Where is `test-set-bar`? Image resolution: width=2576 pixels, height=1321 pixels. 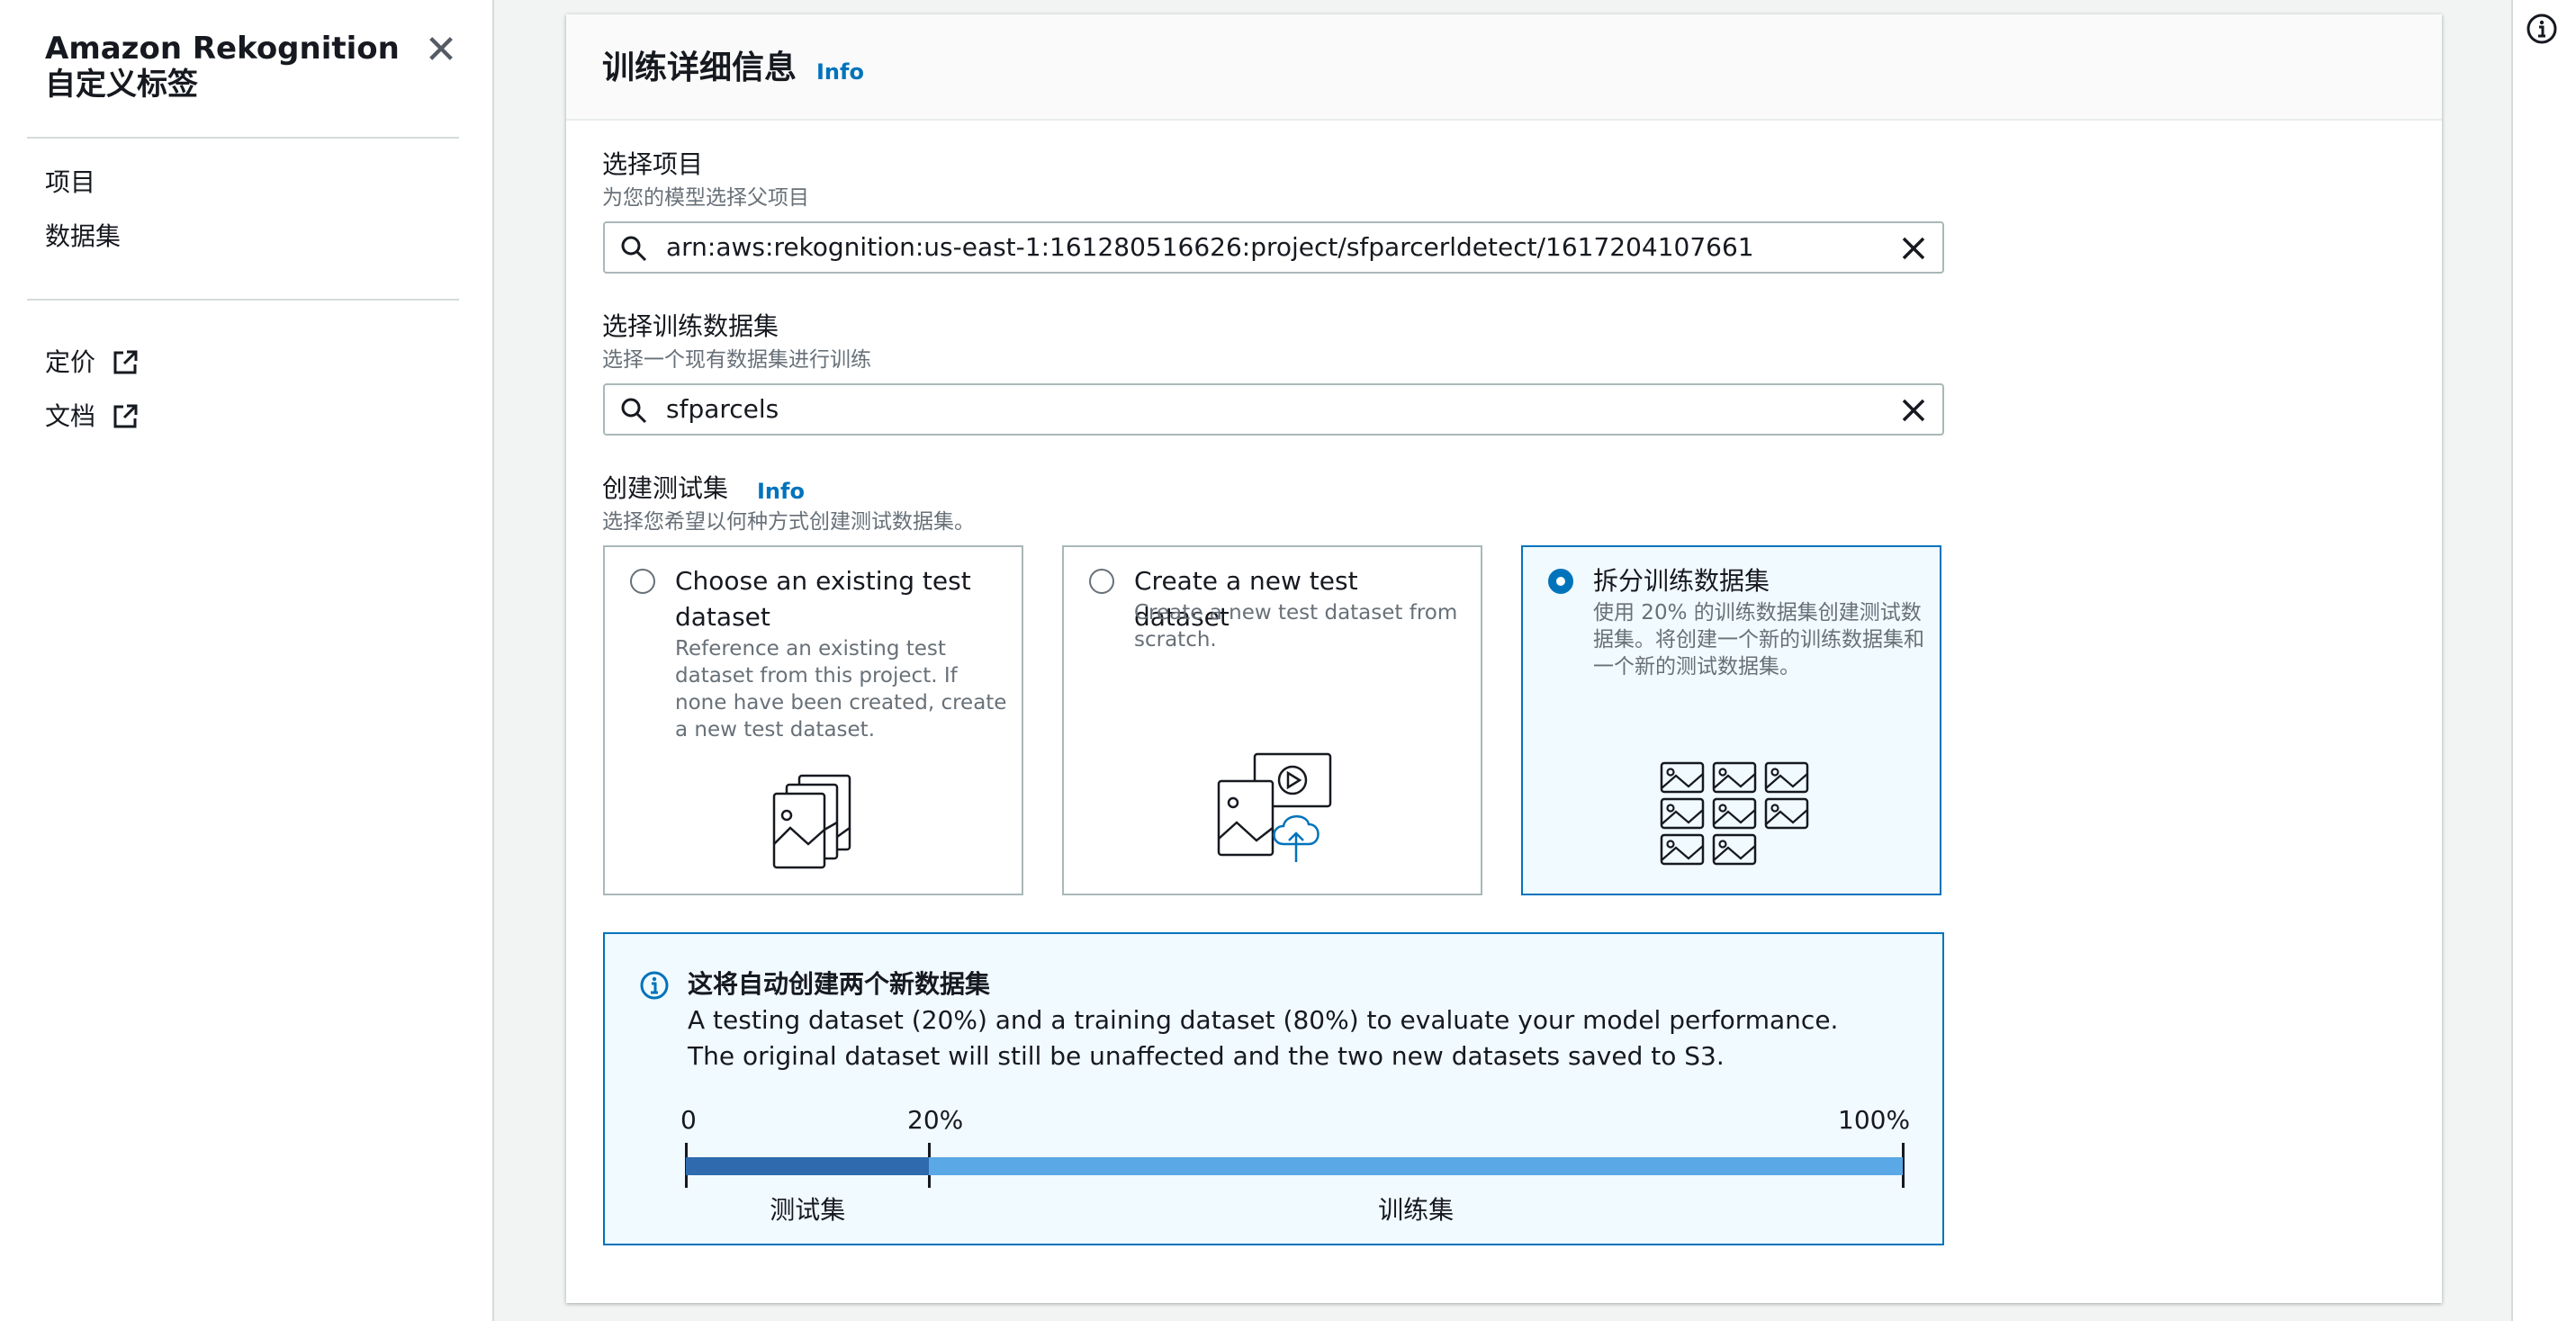
test-set-bar is located at coordinates (808, 1166).